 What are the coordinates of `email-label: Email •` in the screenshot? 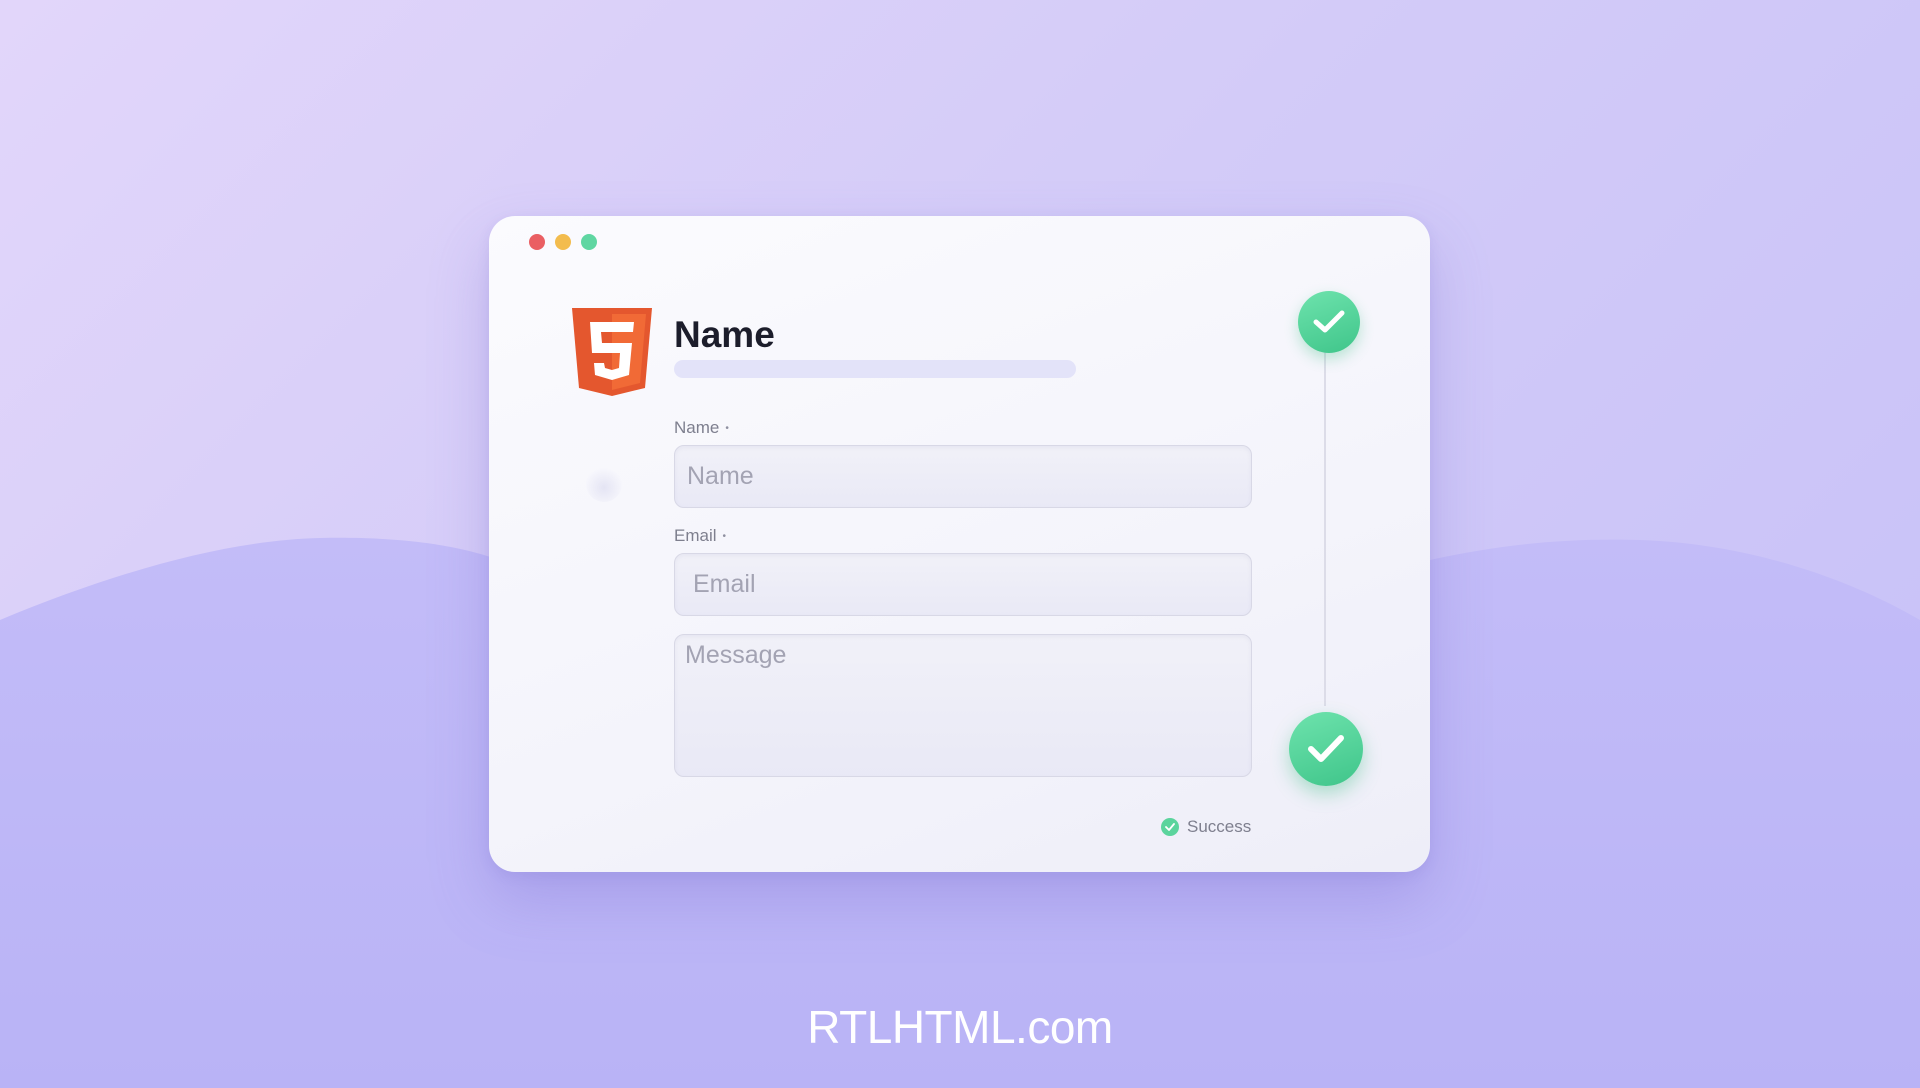 It's located at (700, 536).